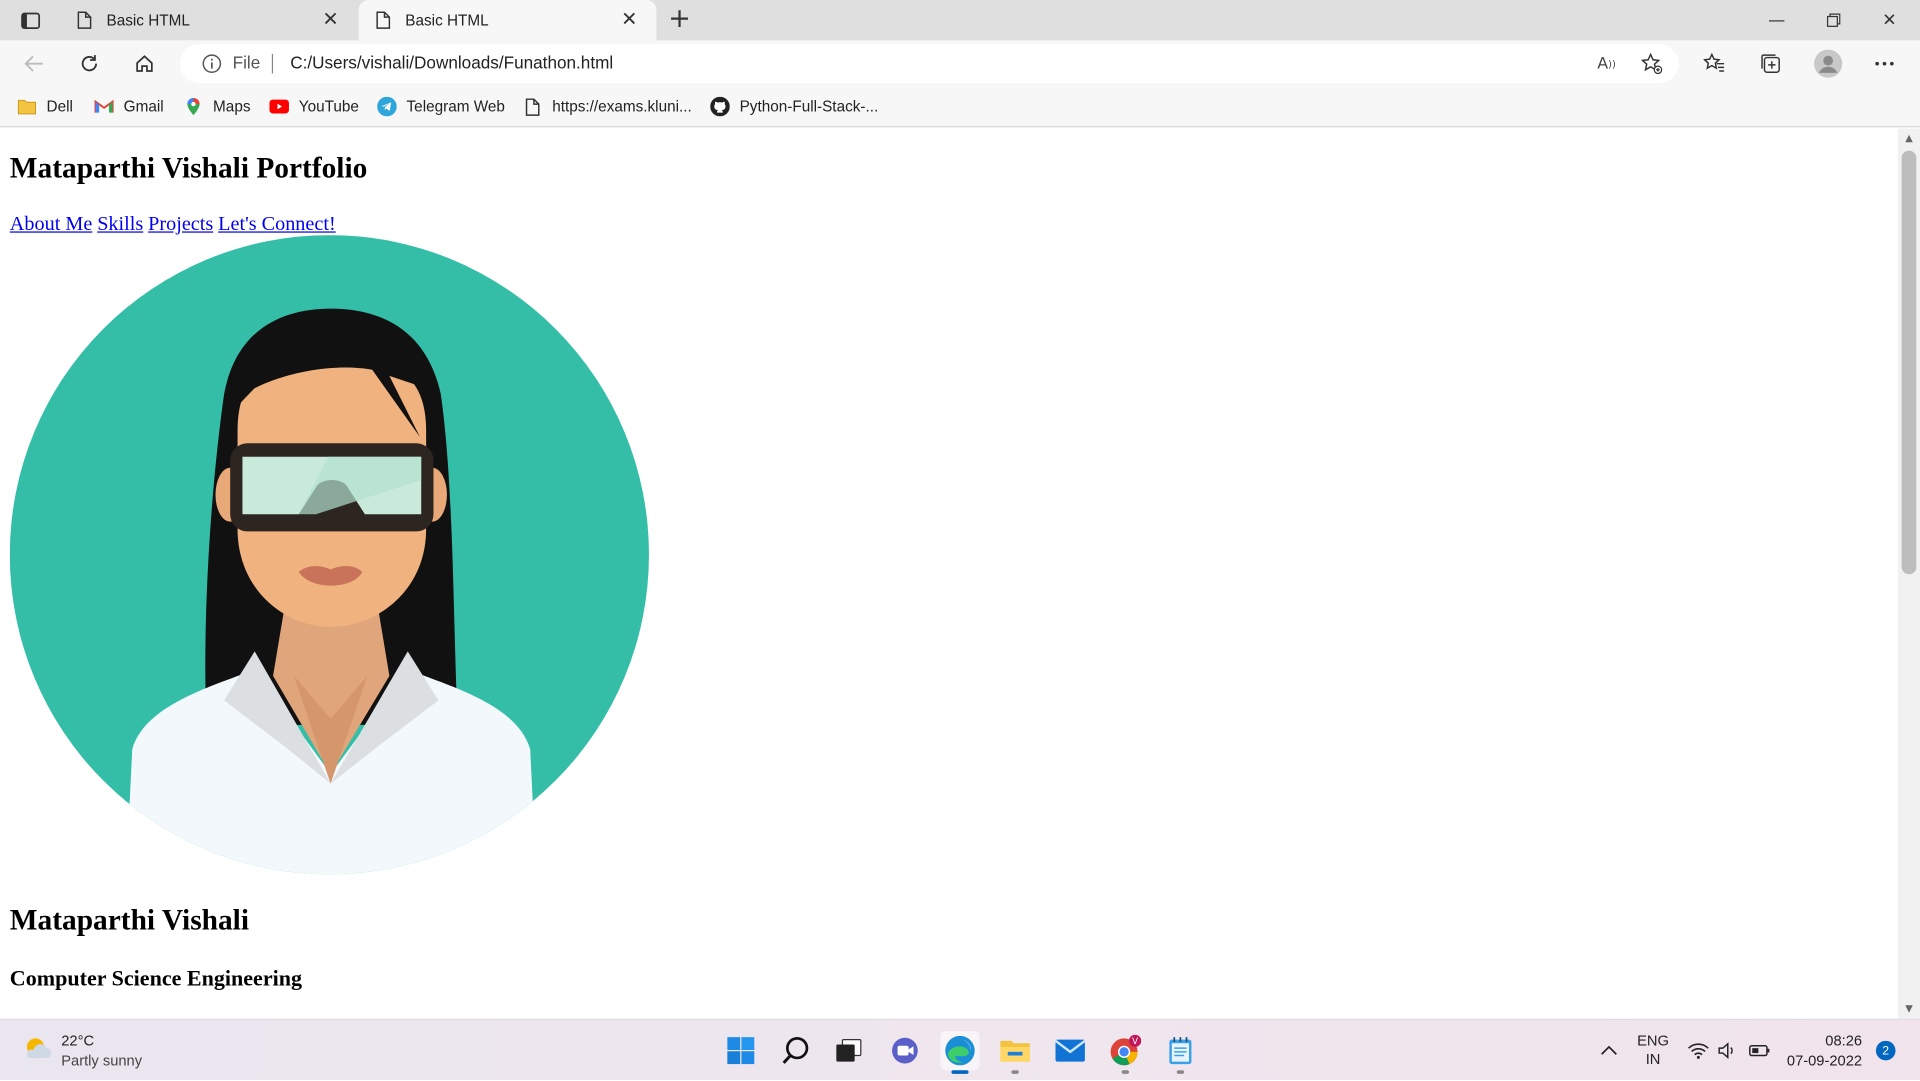 This screenshot has height=1081, width=1920. I want to click on teams-chat-icon, so click(904, 1050).